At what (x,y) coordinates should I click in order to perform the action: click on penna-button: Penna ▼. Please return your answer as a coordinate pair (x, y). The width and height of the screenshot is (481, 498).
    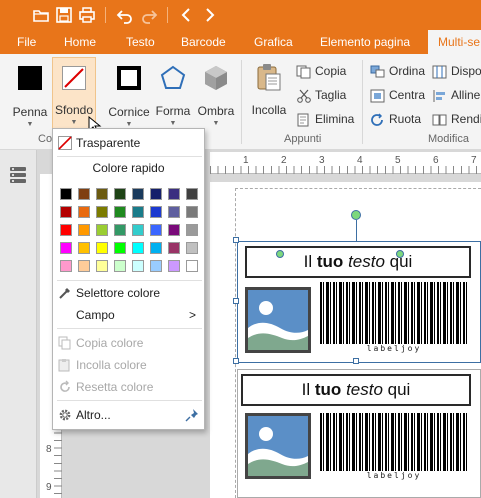
    Looking at the image, I should click on (30, 96).